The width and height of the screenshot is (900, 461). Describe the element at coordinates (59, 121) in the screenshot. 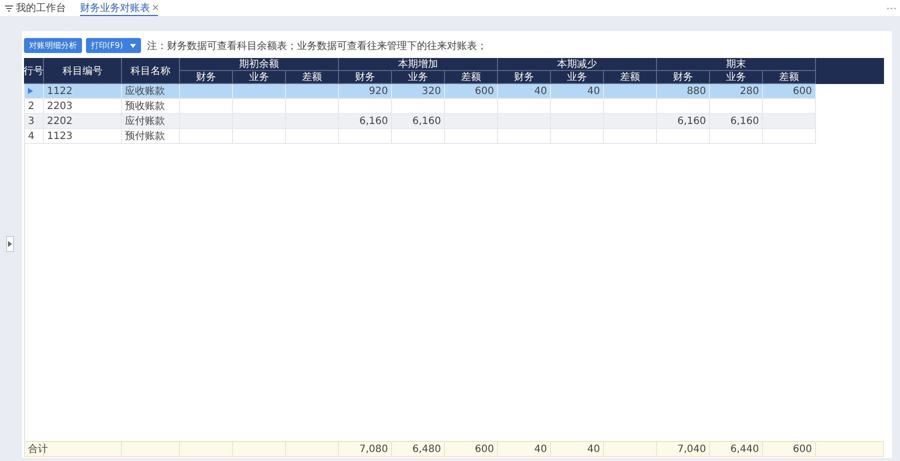

I see `table-cell: 2202` at that location.